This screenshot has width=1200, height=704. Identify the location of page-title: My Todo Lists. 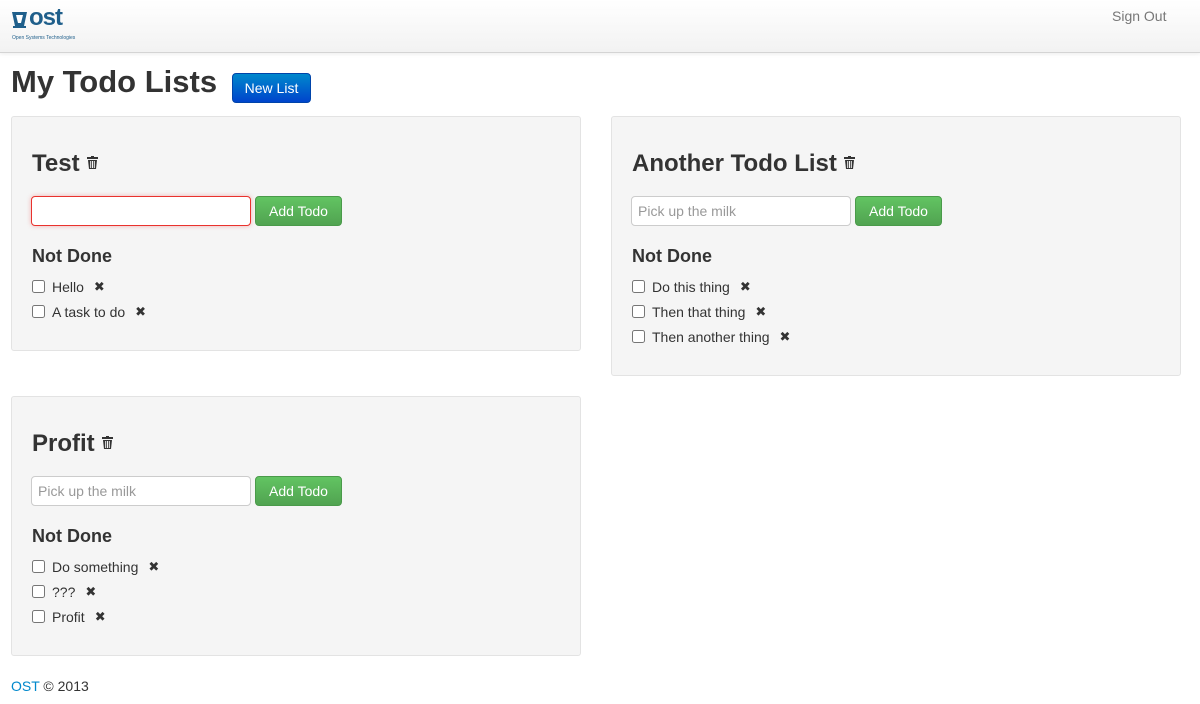
(114, 81).